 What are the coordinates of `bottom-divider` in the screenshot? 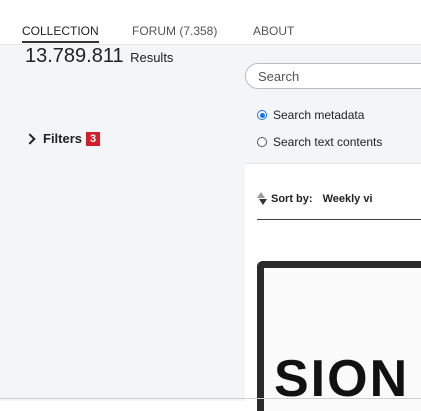 It's located at (210, 398).